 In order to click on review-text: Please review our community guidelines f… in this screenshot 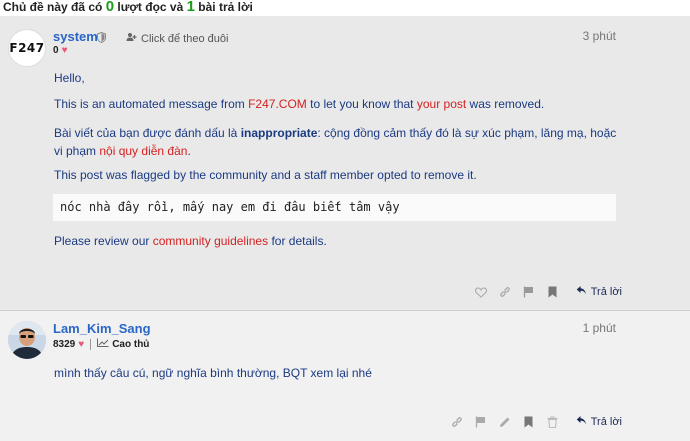, I will do `click(190, 241)`.